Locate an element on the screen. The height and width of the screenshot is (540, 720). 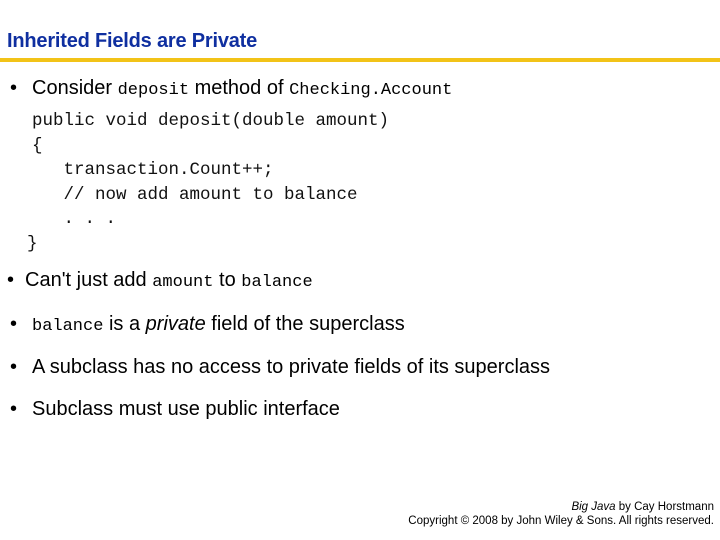
code-line: } is located at coordinates (32, 243).